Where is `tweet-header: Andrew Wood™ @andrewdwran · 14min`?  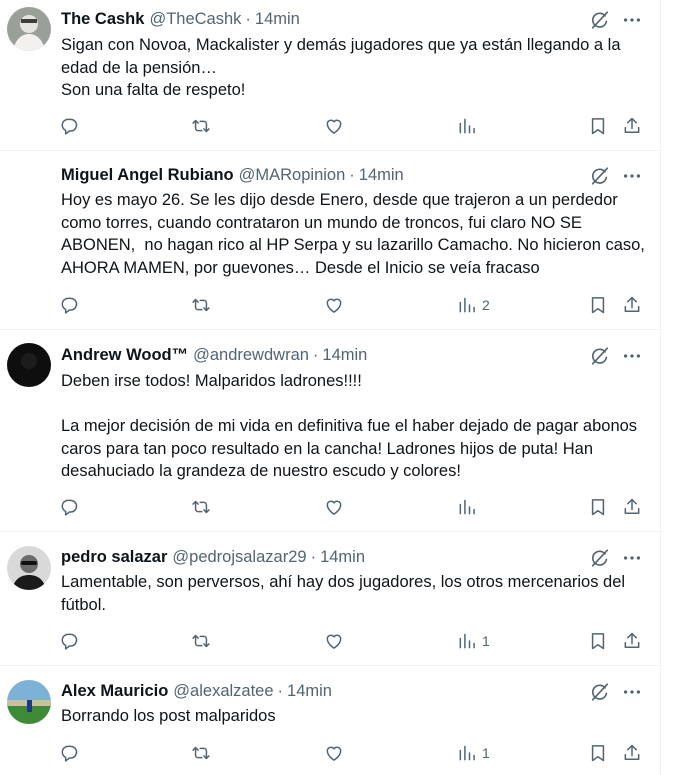 tweet-header: Andrew Wood™ @andrewdwran · 14min is located at coordinates (214, 355).